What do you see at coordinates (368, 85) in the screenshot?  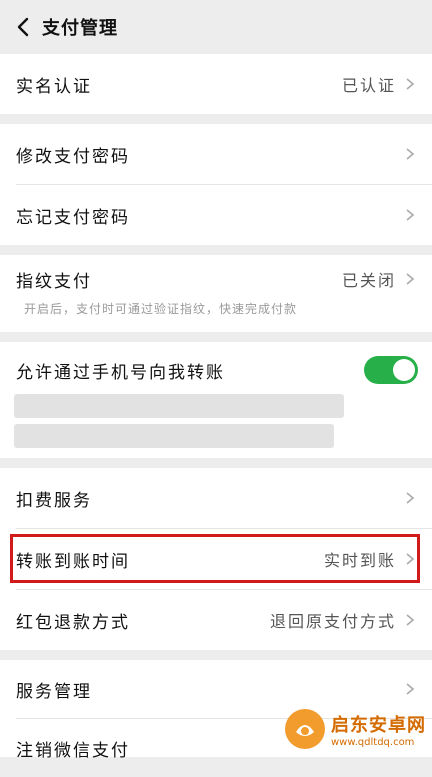 I see `real-name-status: 已认证` at bounding box center [368, 85].